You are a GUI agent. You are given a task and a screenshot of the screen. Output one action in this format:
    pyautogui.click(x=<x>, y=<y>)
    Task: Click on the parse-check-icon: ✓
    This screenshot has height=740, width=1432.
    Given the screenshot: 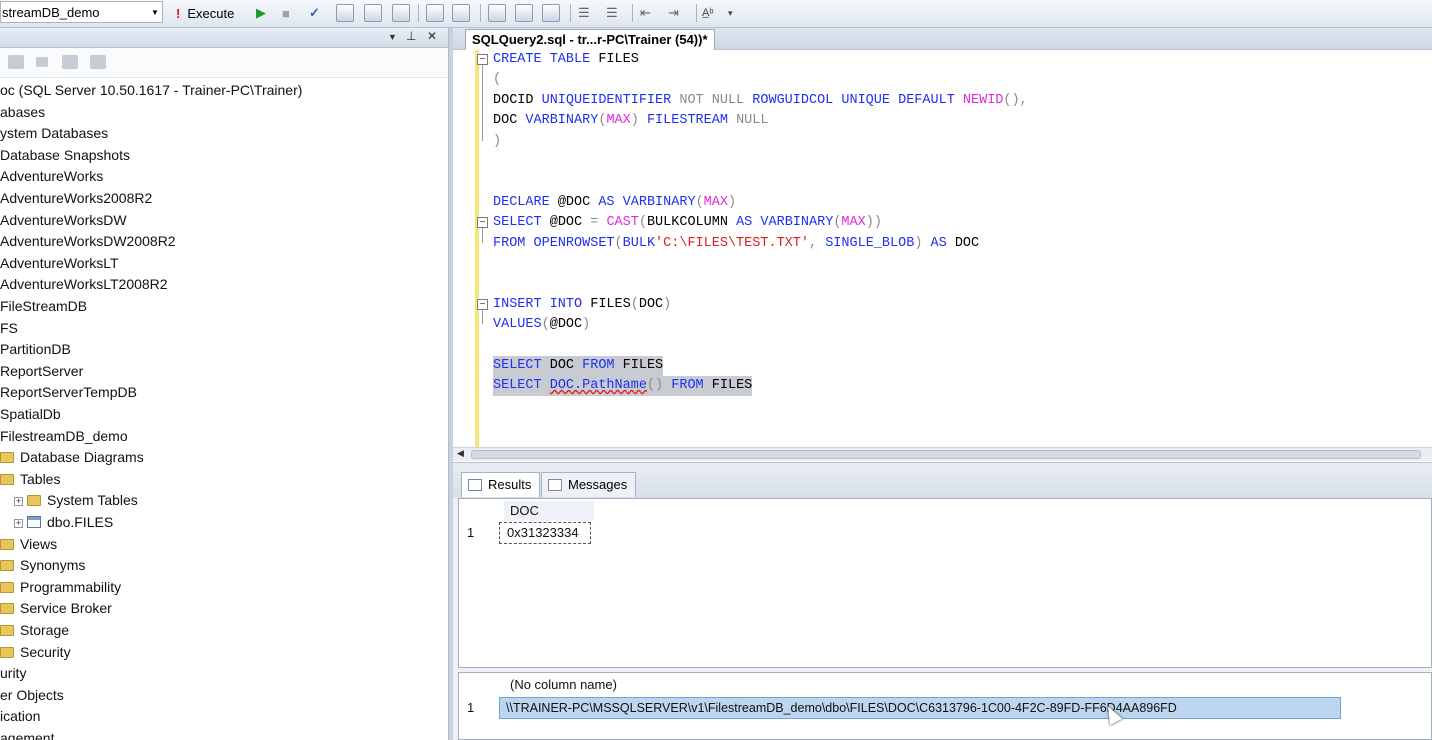 What is the action you would take?
    pyautogui.click(x=314, y=13)
    